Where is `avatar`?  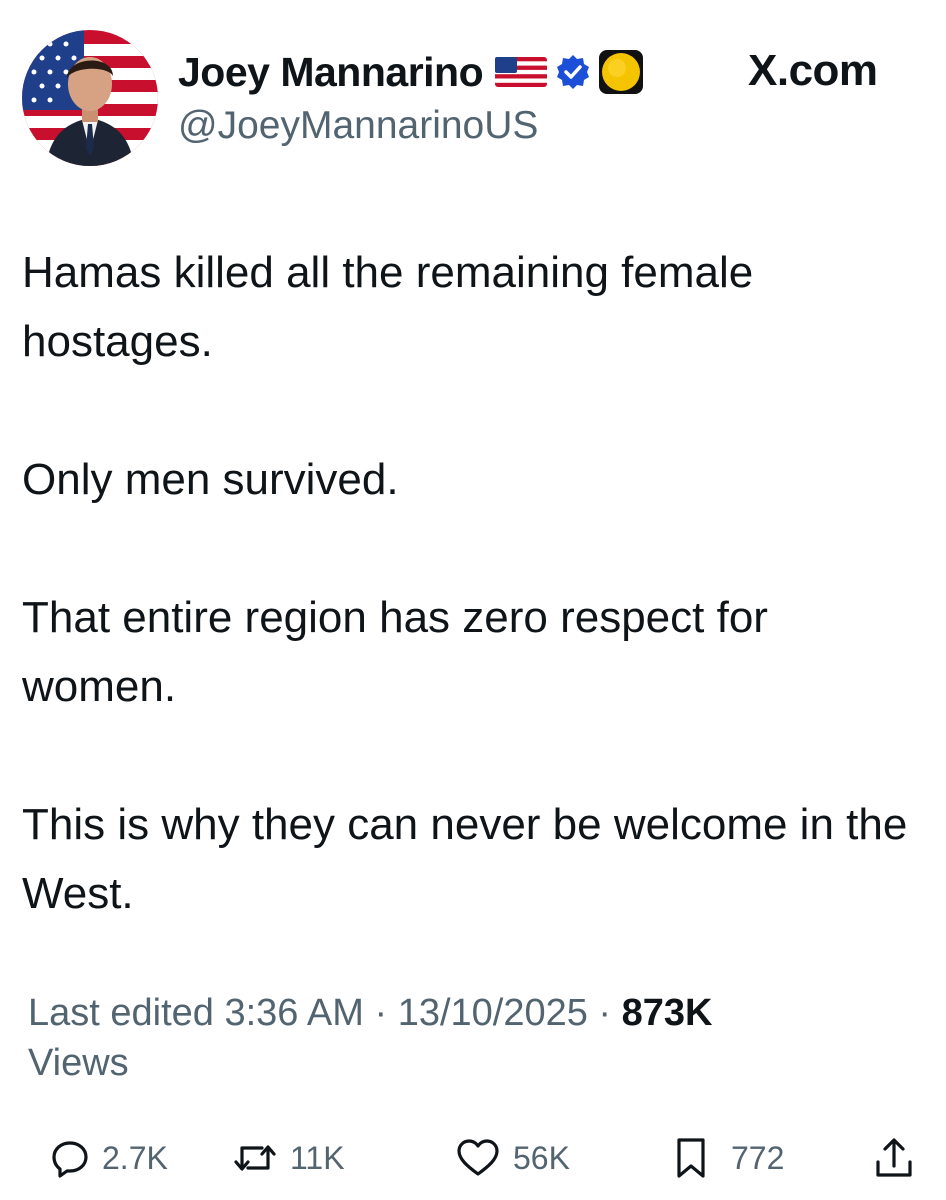 avatar is located at coordinates (90, 98).